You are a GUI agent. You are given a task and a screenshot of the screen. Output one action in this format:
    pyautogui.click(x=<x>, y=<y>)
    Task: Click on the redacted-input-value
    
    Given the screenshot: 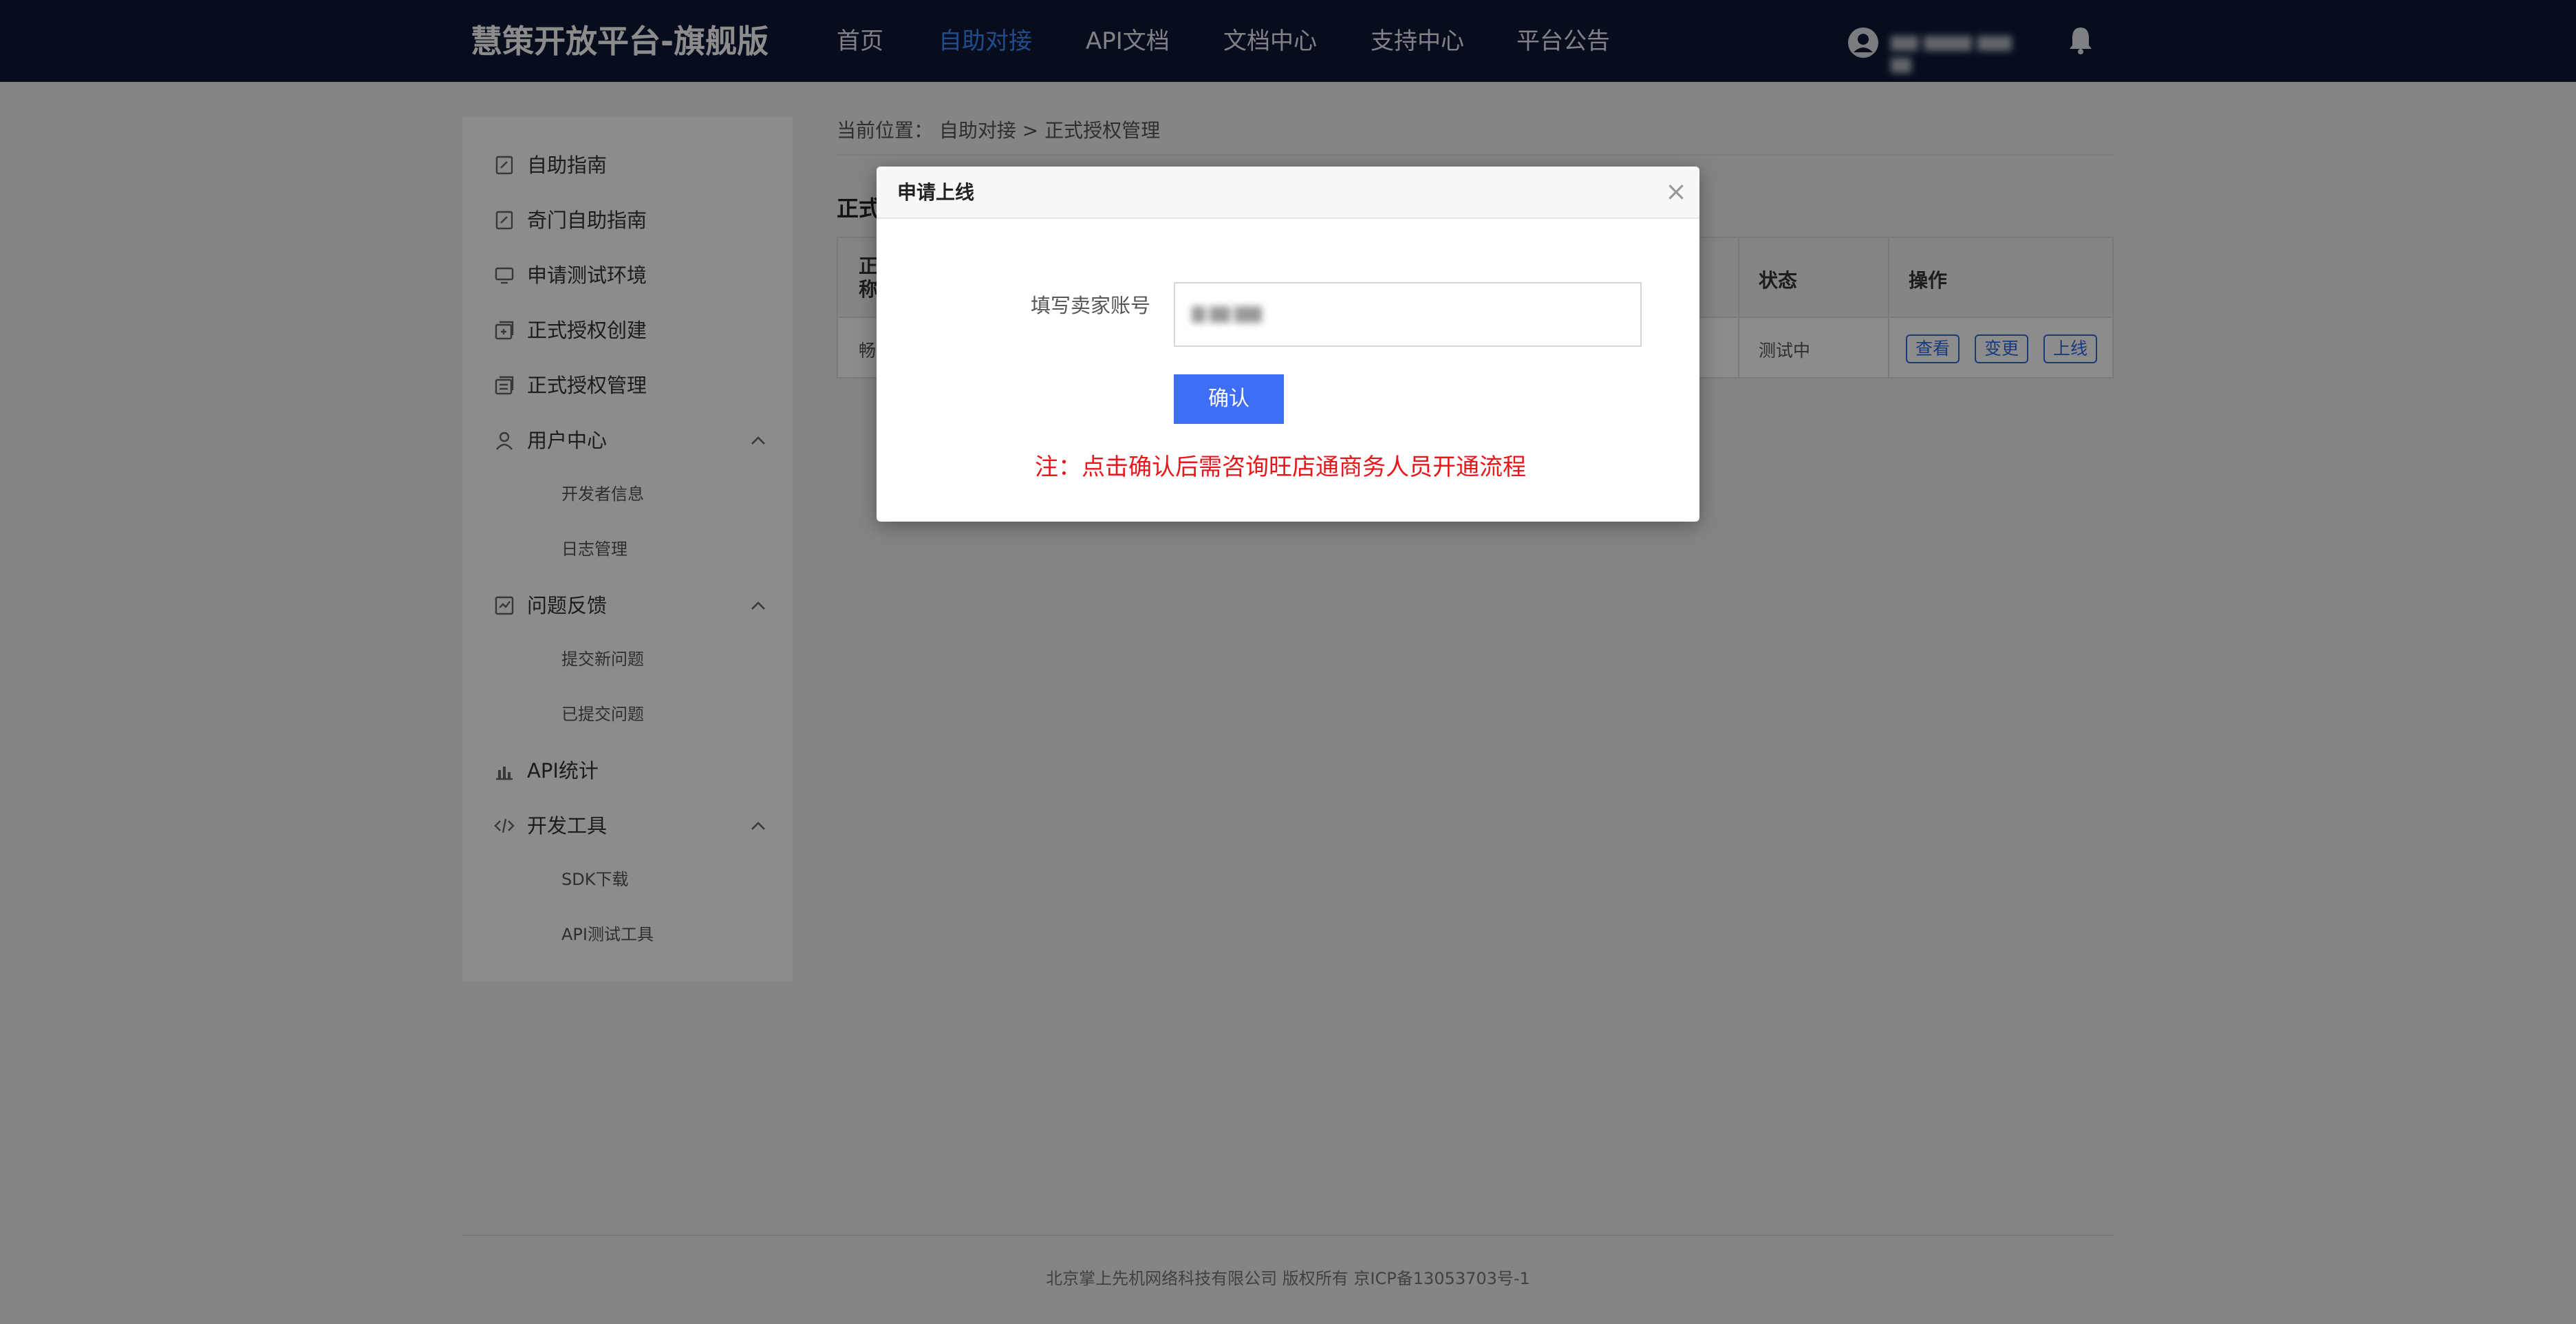 What is the action you would take?
    pyautogui.click(x=1229, y=314)
    